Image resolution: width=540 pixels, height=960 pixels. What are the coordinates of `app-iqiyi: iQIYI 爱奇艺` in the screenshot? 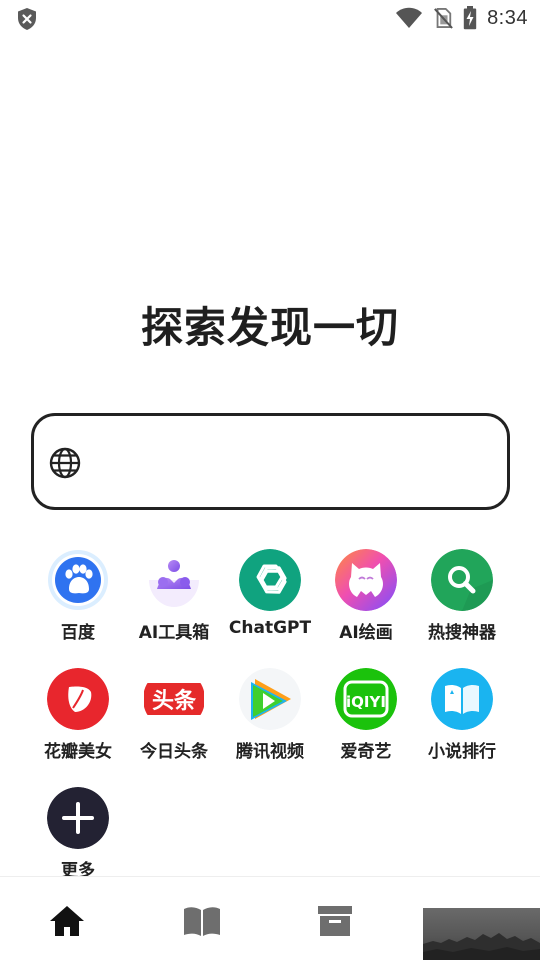 It's located at (366, 718).